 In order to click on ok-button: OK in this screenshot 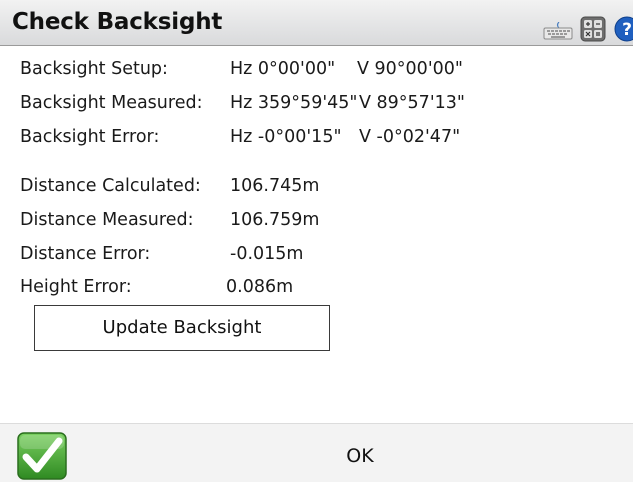, I will do `click(360, 453)`.